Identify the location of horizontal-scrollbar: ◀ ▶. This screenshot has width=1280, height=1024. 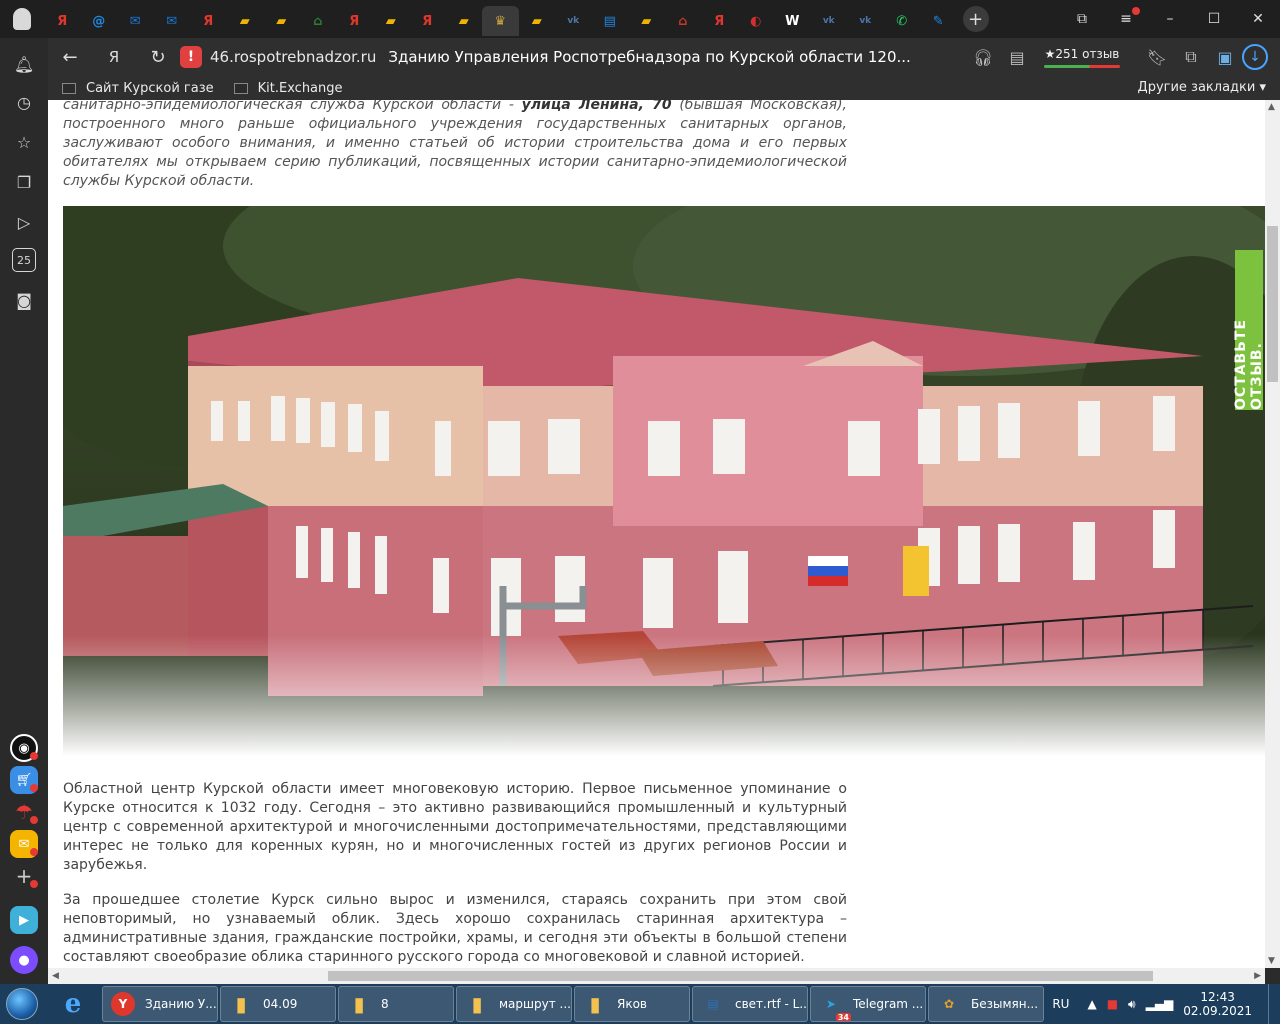
(656, 976).